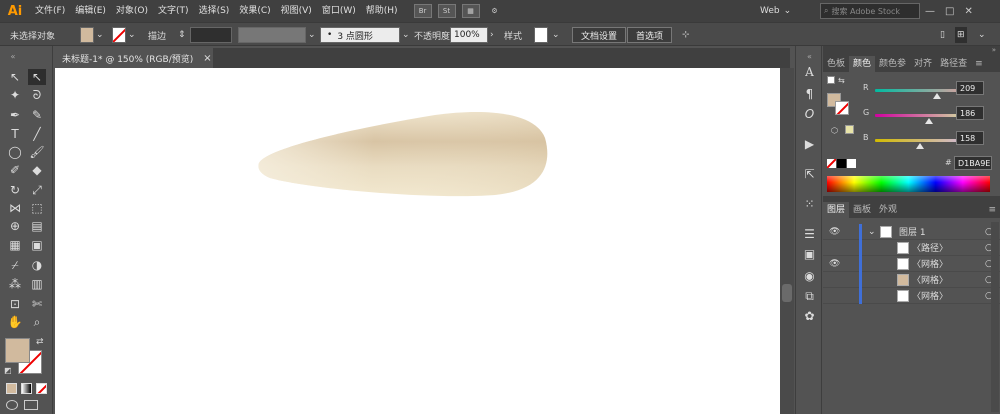 Image resolution: width=1000 pixels, height=414 pixels. I want to click on tab-align: 对齐, so click(923, 64).